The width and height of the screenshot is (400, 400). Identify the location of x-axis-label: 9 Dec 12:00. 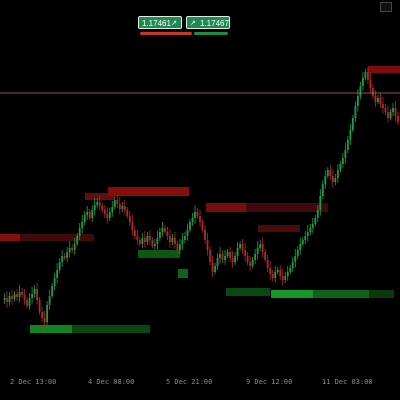
(269, 382).